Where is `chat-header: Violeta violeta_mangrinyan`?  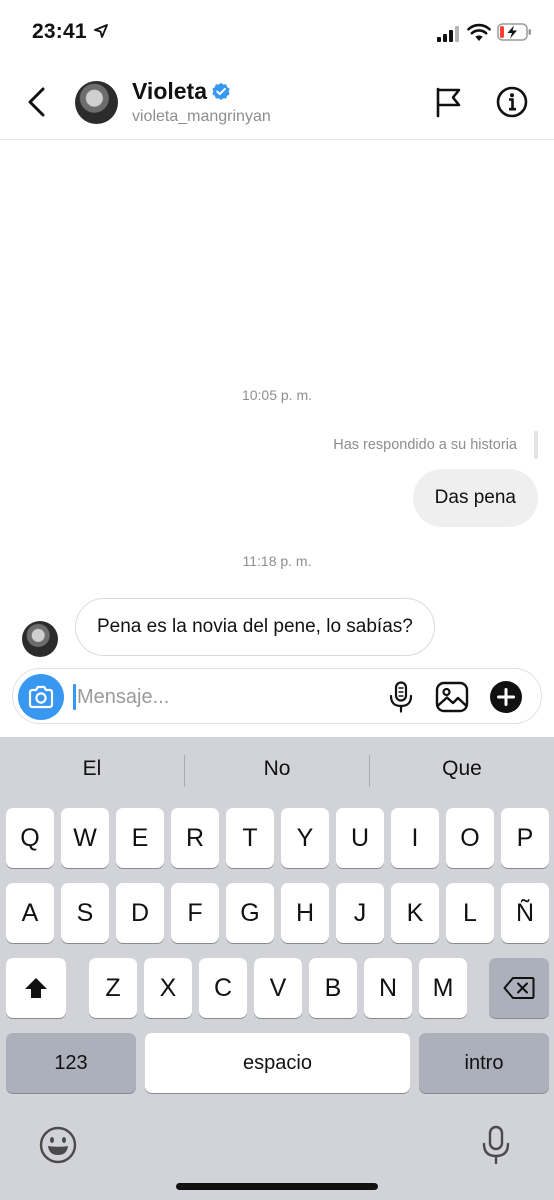 chat-header: Violeta violeta_mangrinyan is located at coordinates (277, 102).